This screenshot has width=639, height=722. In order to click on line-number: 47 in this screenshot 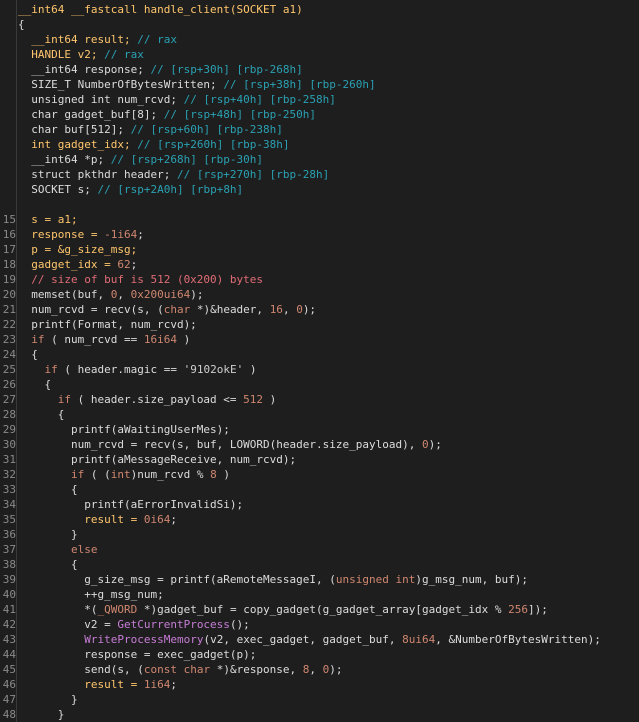, I will do `click(9, 699)`.